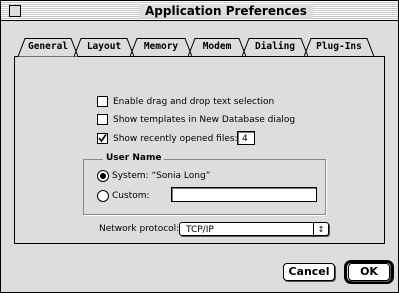 This screenshot has width=399, height=293. I want to click on tab-modem-label: Modem, so click(217, 46).